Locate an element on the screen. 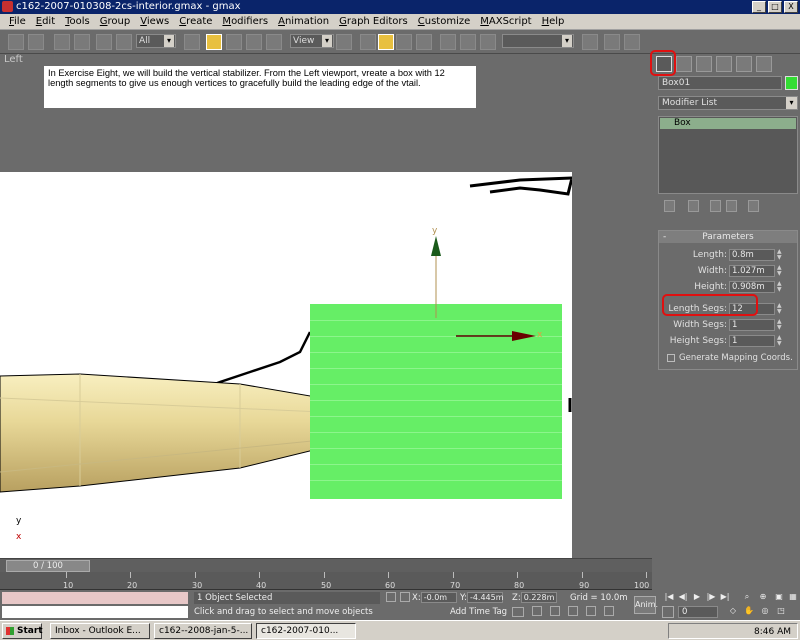  close-button: X is located at coordinates (791, 7).